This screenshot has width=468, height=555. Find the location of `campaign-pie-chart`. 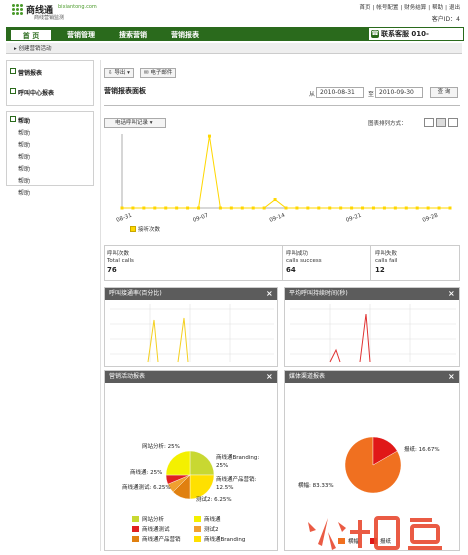

campaign-pie-chart is located at coordinates (190, 475).